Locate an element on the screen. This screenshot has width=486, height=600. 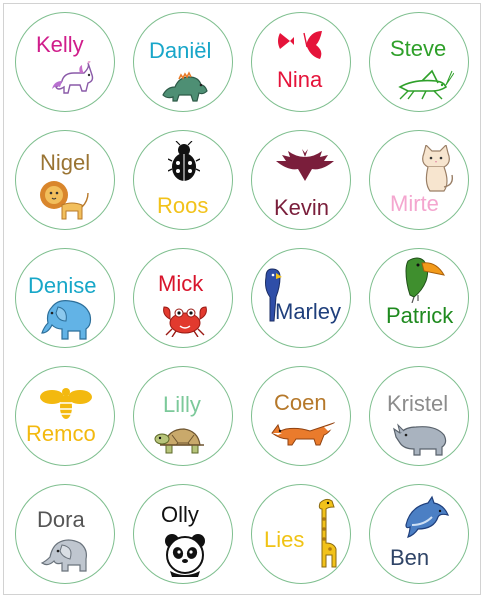
sticker-patrick: Patrick is located at coordinates (419, 298).